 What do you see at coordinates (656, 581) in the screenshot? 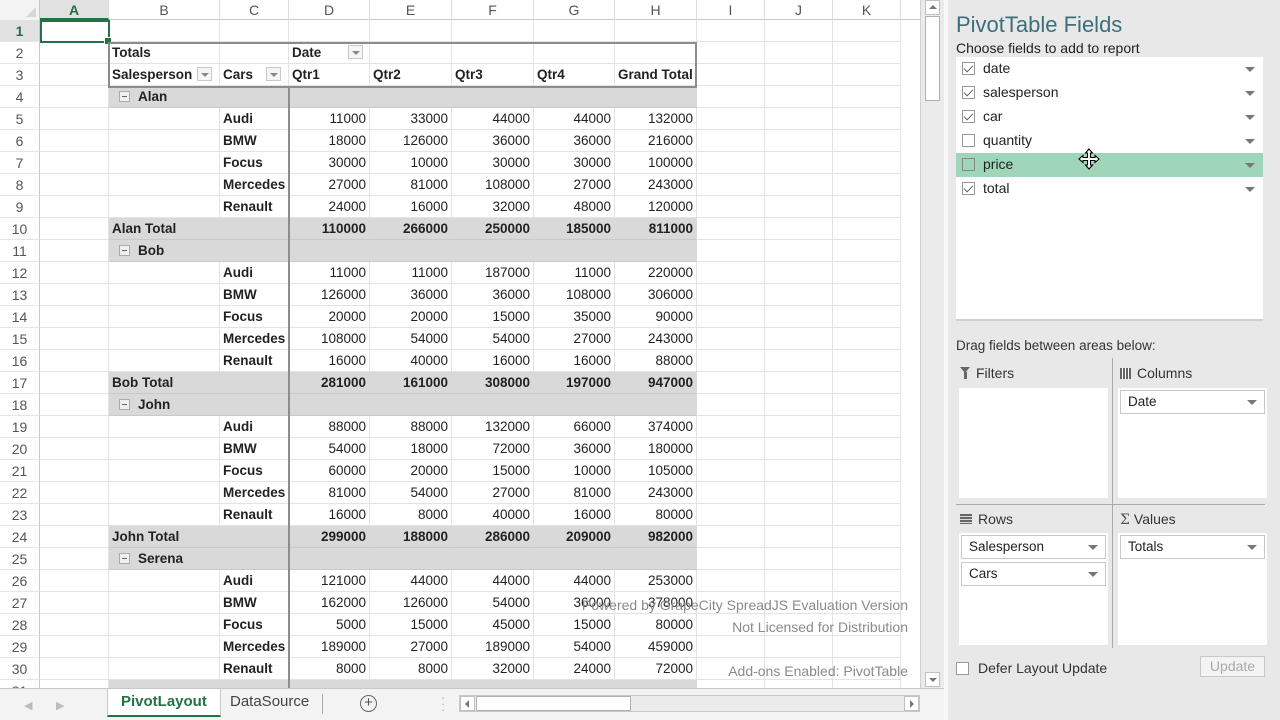
I see `pivot-value-cell: 253000` at bounding box center [656, 581].